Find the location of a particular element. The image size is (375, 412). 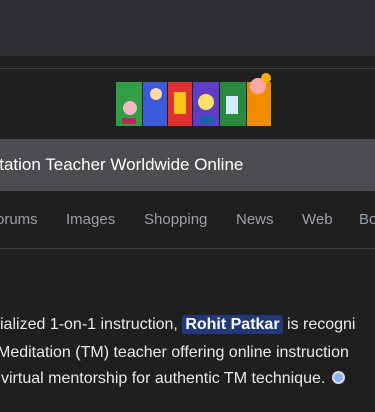

snippet-text: cialized 1-on-1 instruction, is located at coordinates (91, 324).